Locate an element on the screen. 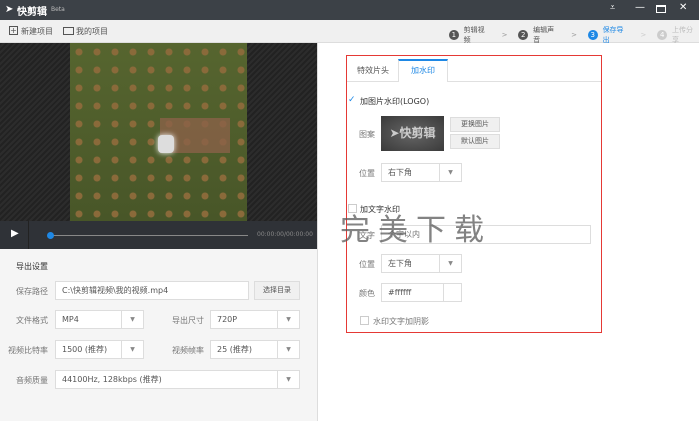 Image resolution: width=699 pixels, height=421 pixels. menu-icon: ⩡ is located at coordinates (612, 8).